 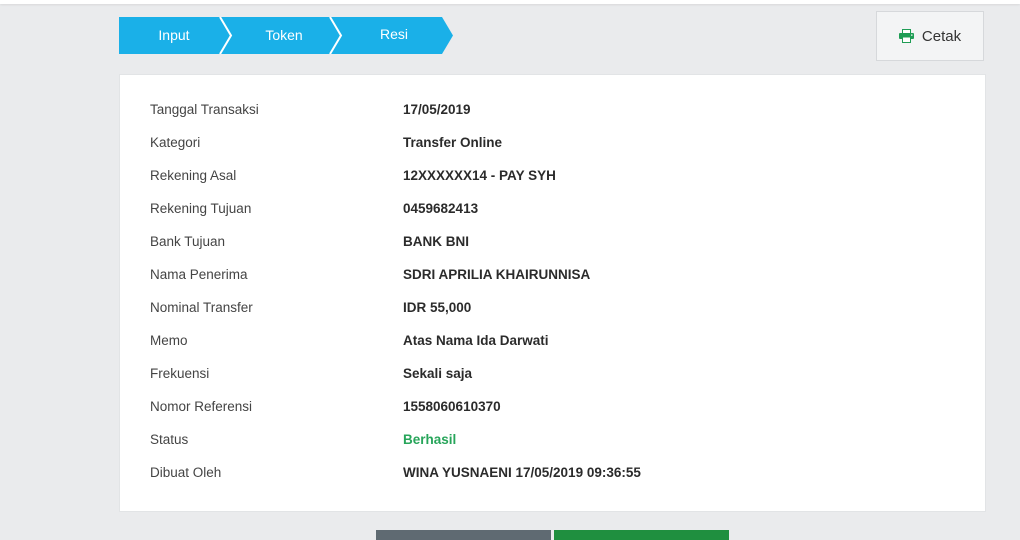 What do you see at coordinates (941, 36) in the screenshot?
I see `print-button-label: Cetak` at bounding box center [941, 36].